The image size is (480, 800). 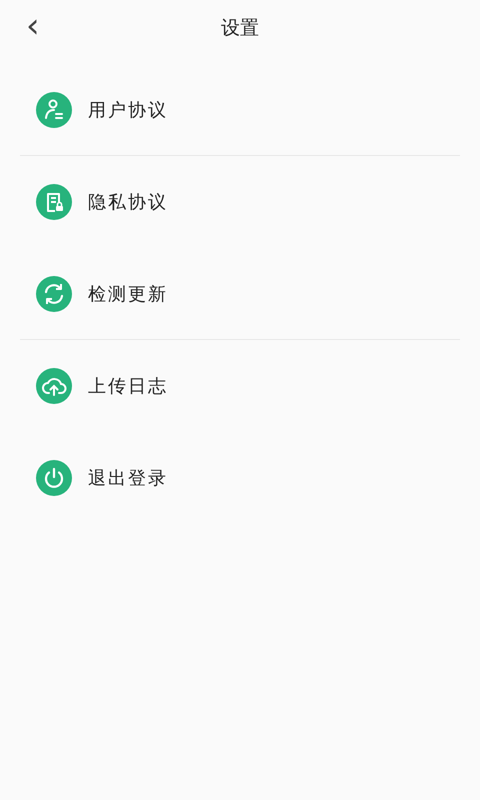 What do you see at coordinates (240, 202) in the screenshot?
I see `settings-item: 隐私协议` at bounding box center [240, 202].